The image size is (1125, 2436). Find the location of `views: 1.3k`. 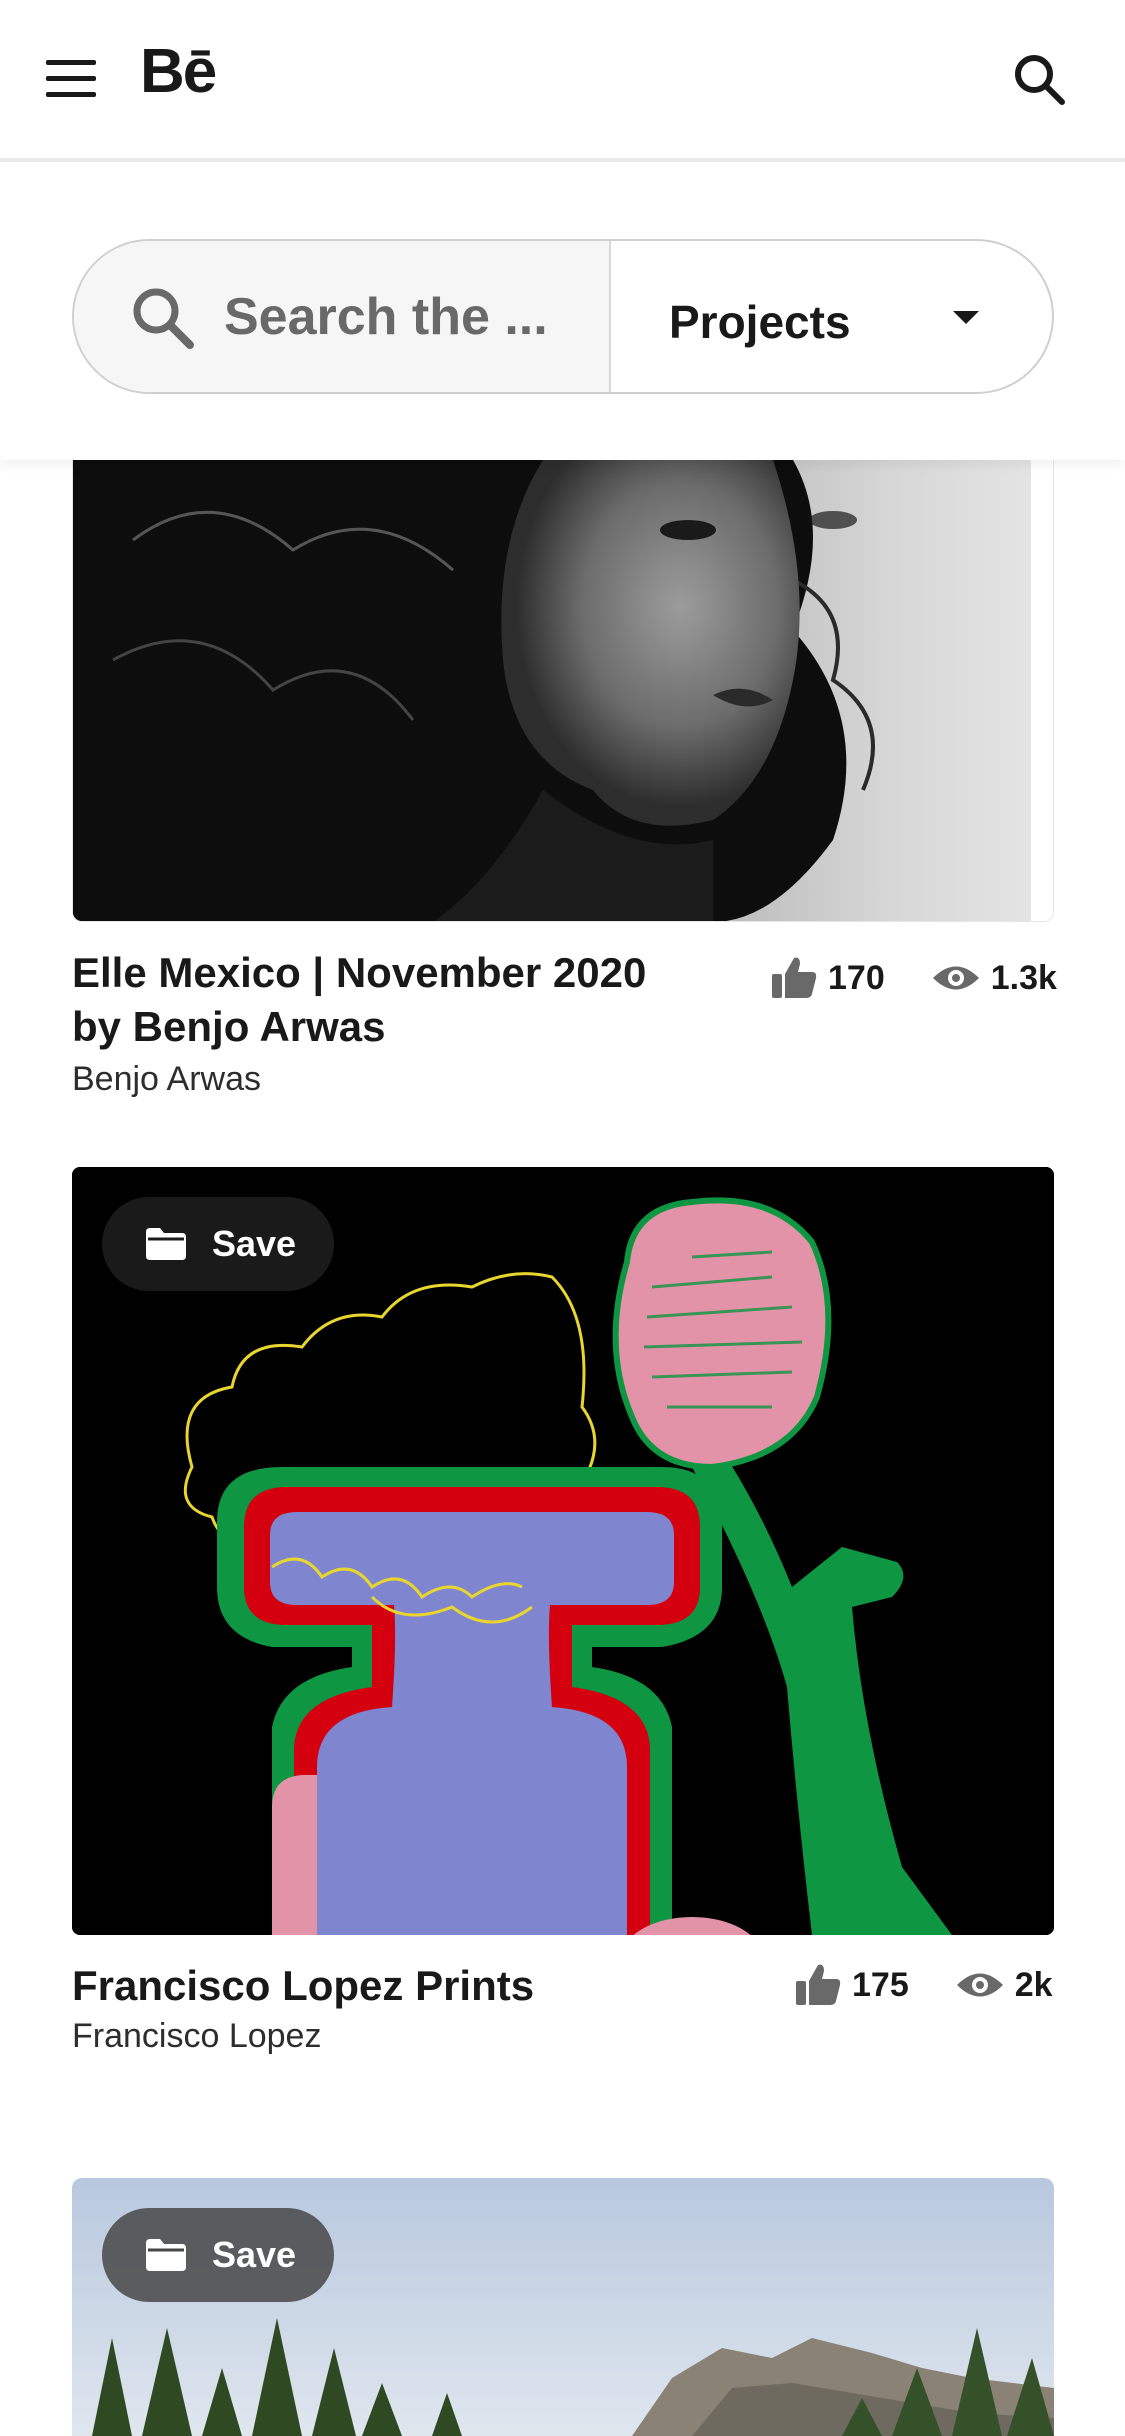

views: 1.3k is located at coordinates (994, 978).